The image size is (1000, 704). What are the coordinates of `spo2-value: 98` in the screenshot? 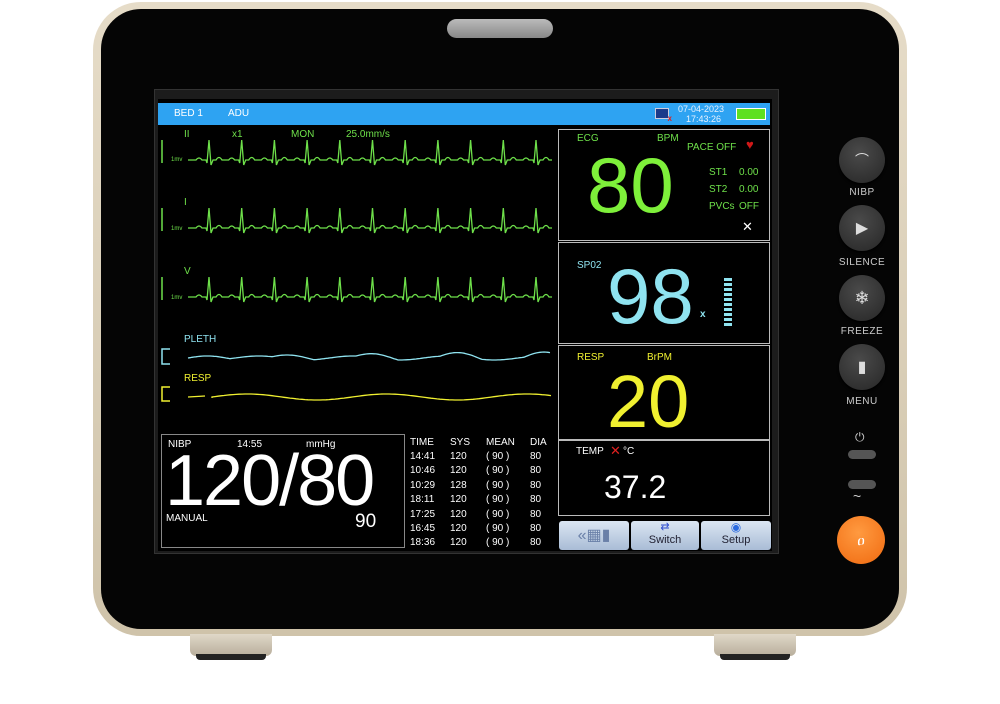 It's located at (650, 296).